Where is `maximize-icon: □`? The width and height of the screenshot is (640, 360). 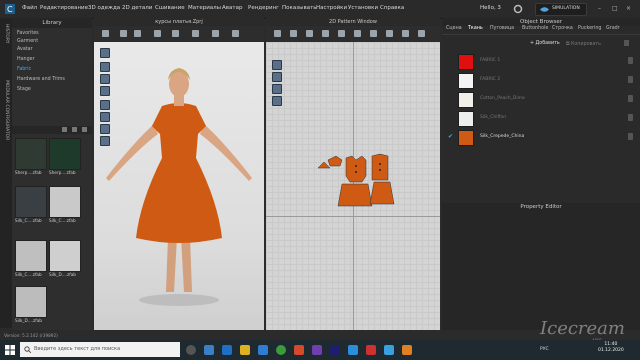
maximize-icon: □ is located at coordinates (615, 8).